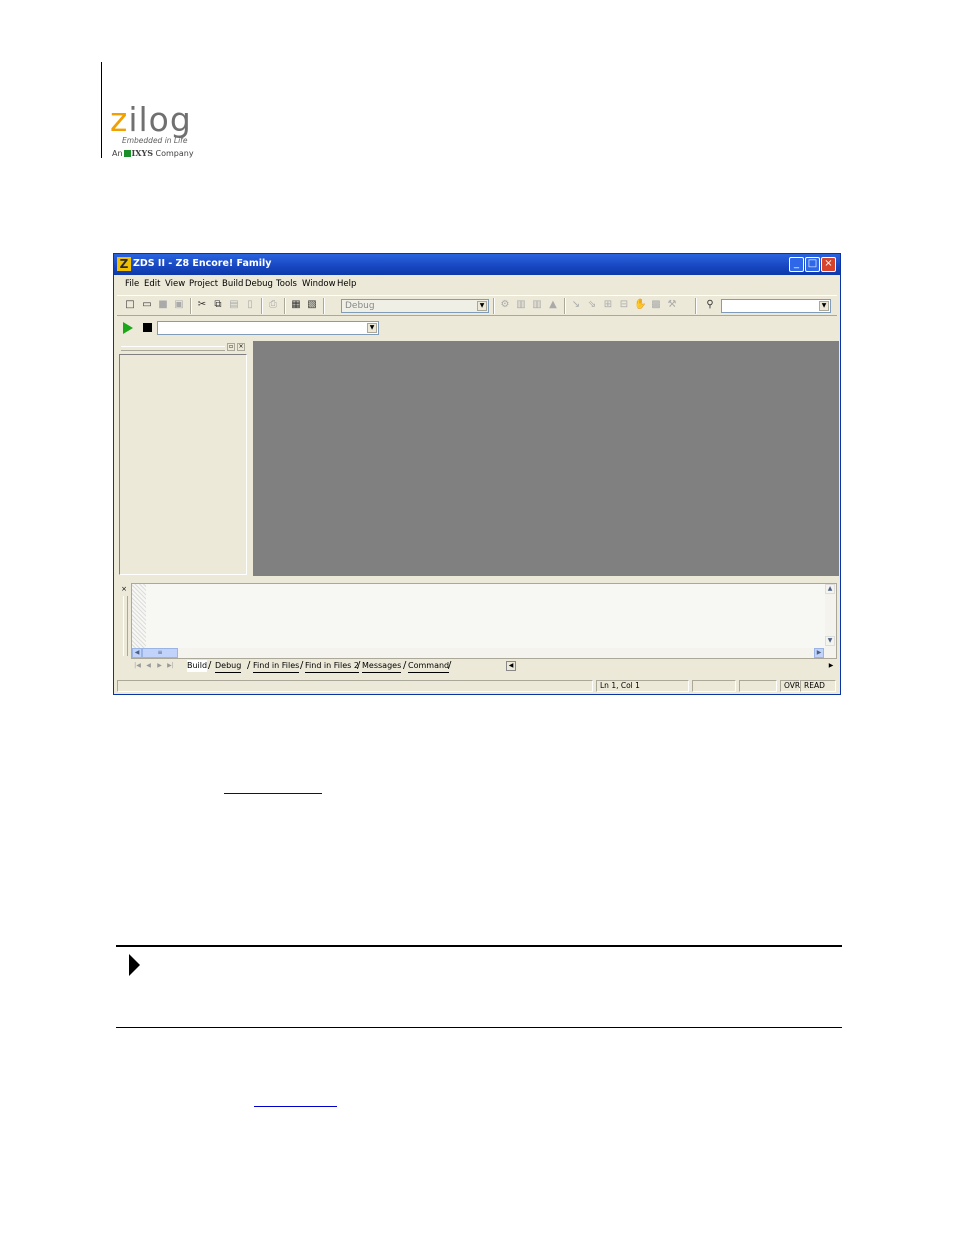 The width and height of the screenshot is (954, 1235). What do you see at coordinates (624, 305) in the screenshot?
I see `step-icon: ⊟` at bounding box center [624, 305].